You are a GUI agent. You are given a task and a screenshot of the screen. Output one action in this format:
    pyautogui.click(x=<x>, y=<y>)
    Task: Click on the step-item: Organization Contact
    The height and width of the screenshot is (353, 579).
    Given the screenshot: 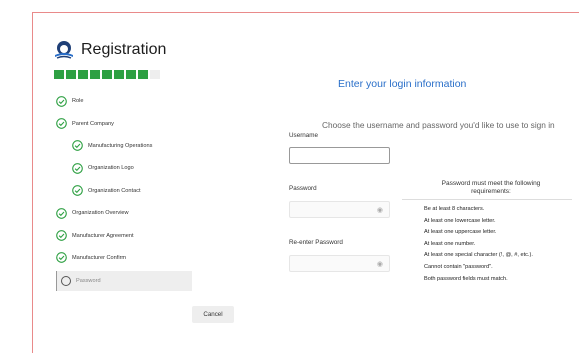 What is the action you would take?
    pyautogui.click(x=124, y=191)
    